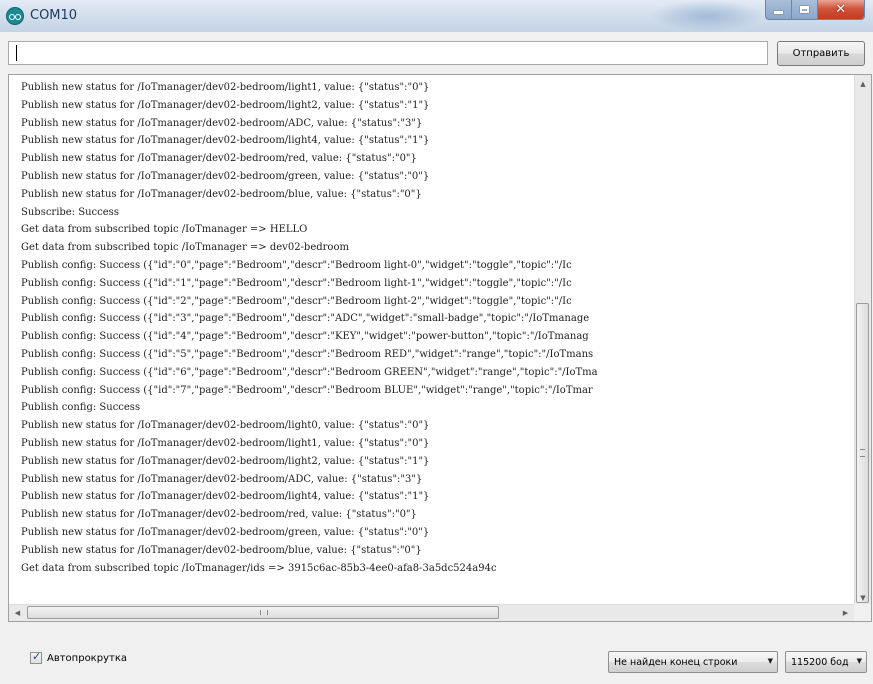  I want to click on arduino-icon, so click(15, 16).